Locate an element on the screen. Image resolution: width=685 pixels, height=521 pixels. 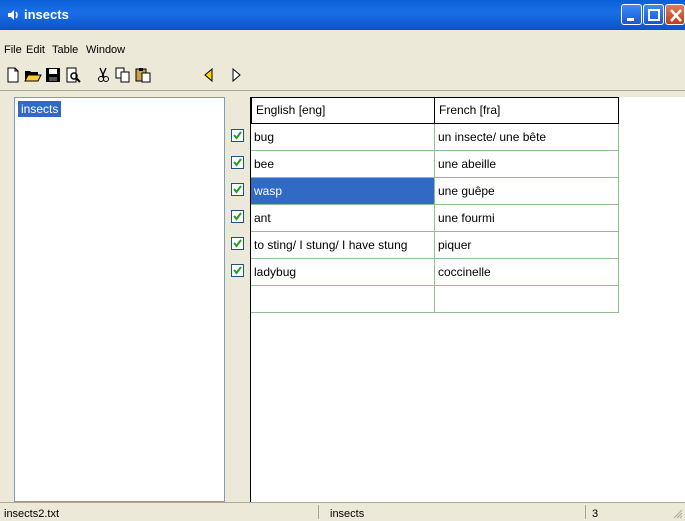
cell-french: coccinelle is located at coordinates (527, 272).